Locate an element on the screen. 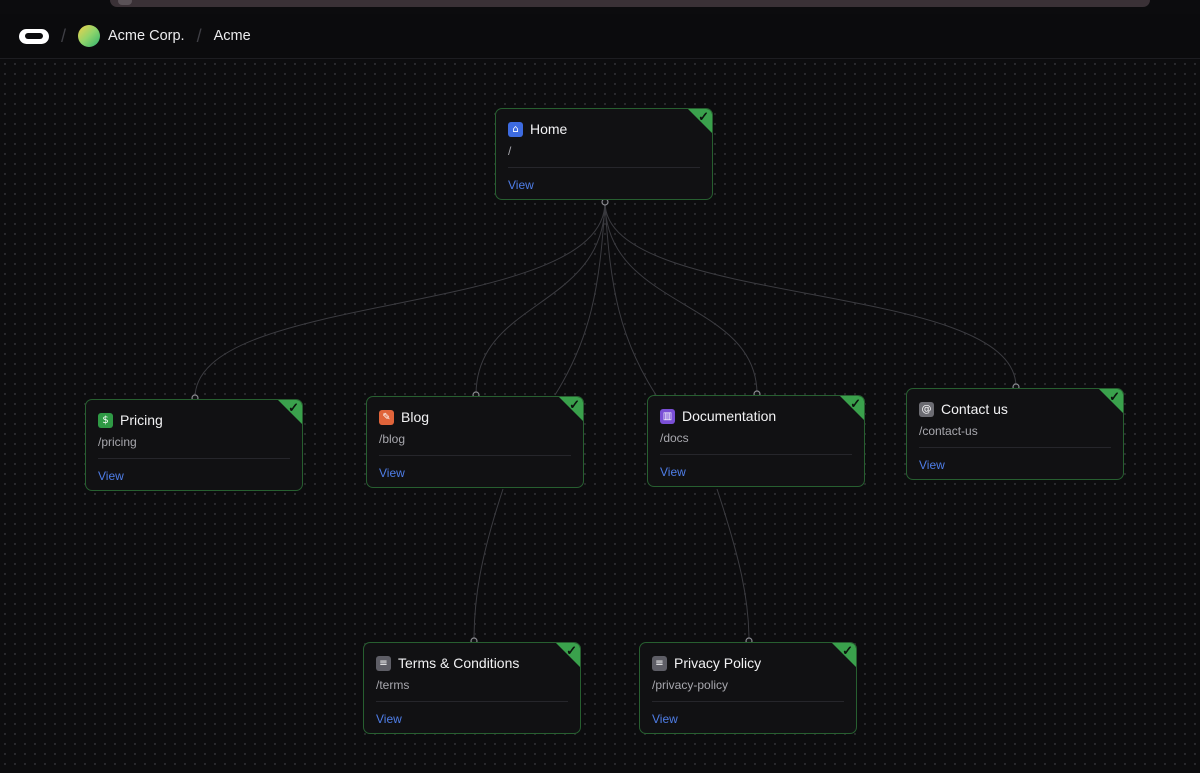 The height and width of the screenshot is (773, 1200). app-logo-icon is located at coordinates (34, 36).